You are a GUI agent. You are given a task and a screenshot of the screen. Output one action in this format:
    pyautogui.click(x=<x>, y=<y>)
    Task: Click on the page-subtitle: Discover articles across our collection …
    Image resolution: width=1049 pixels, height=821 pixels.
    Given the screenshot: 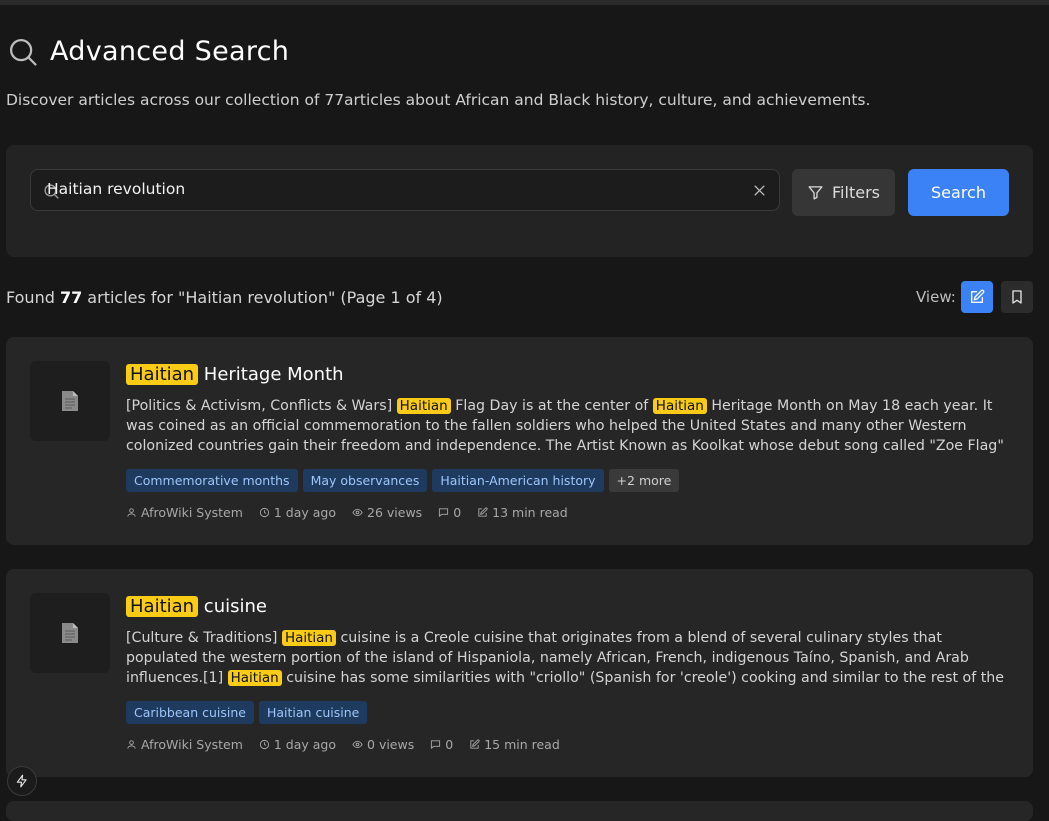 What is the action you would take?
    pyautogui.click(x=438, y=100)
    